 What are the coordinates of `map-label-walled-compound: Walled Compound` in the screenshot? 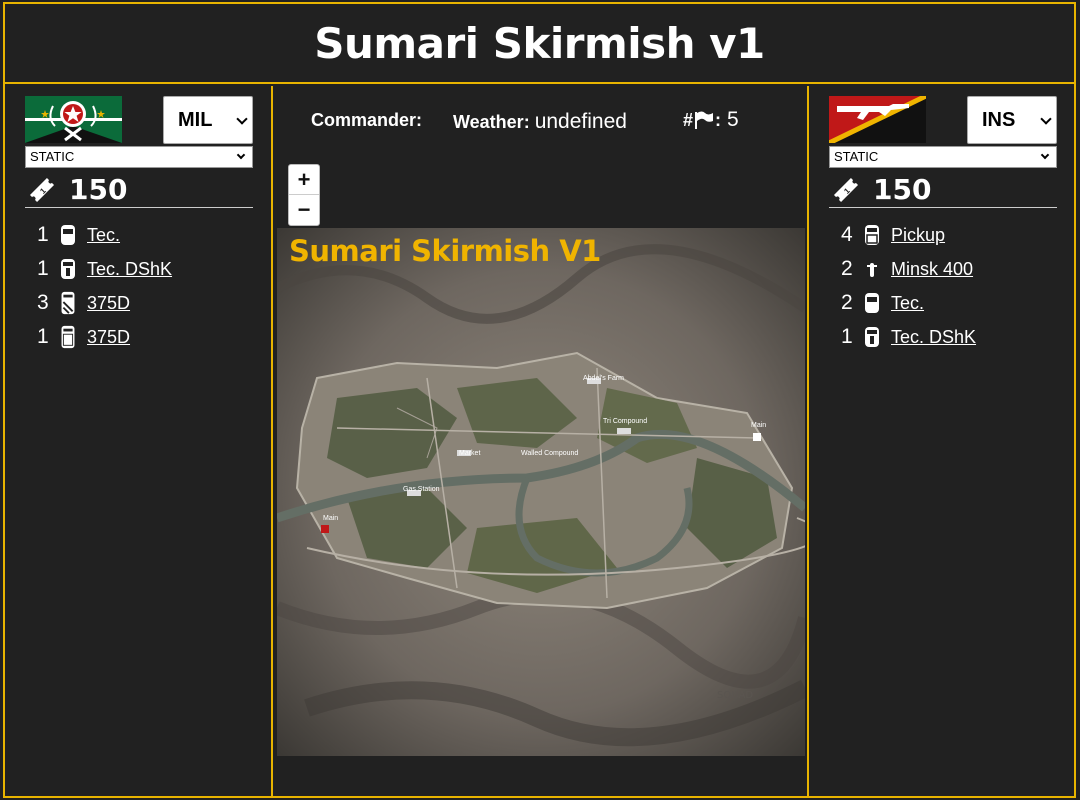 It's located at (550, 453).